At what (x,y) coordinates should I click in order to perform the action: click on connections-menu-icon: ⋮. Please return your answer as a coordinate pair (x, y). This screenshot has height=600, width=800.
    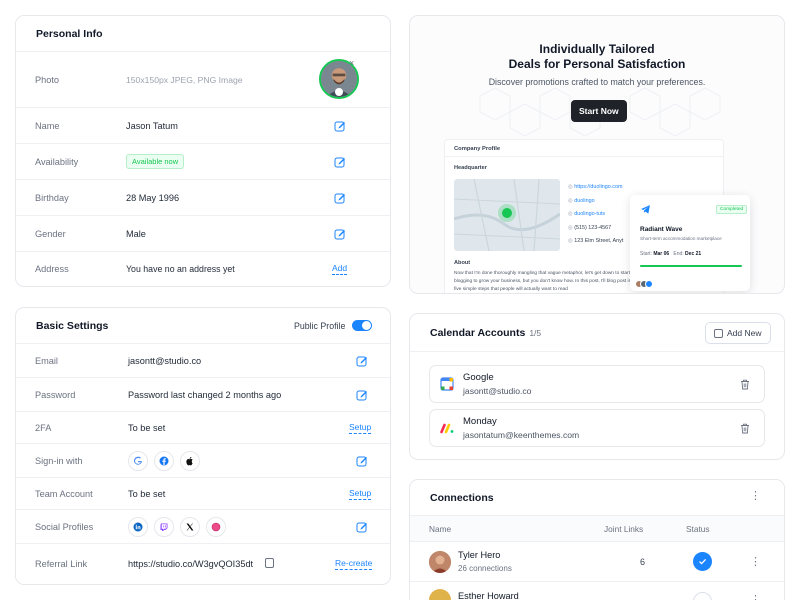
    Looking at the image, I should click on (755, 495).